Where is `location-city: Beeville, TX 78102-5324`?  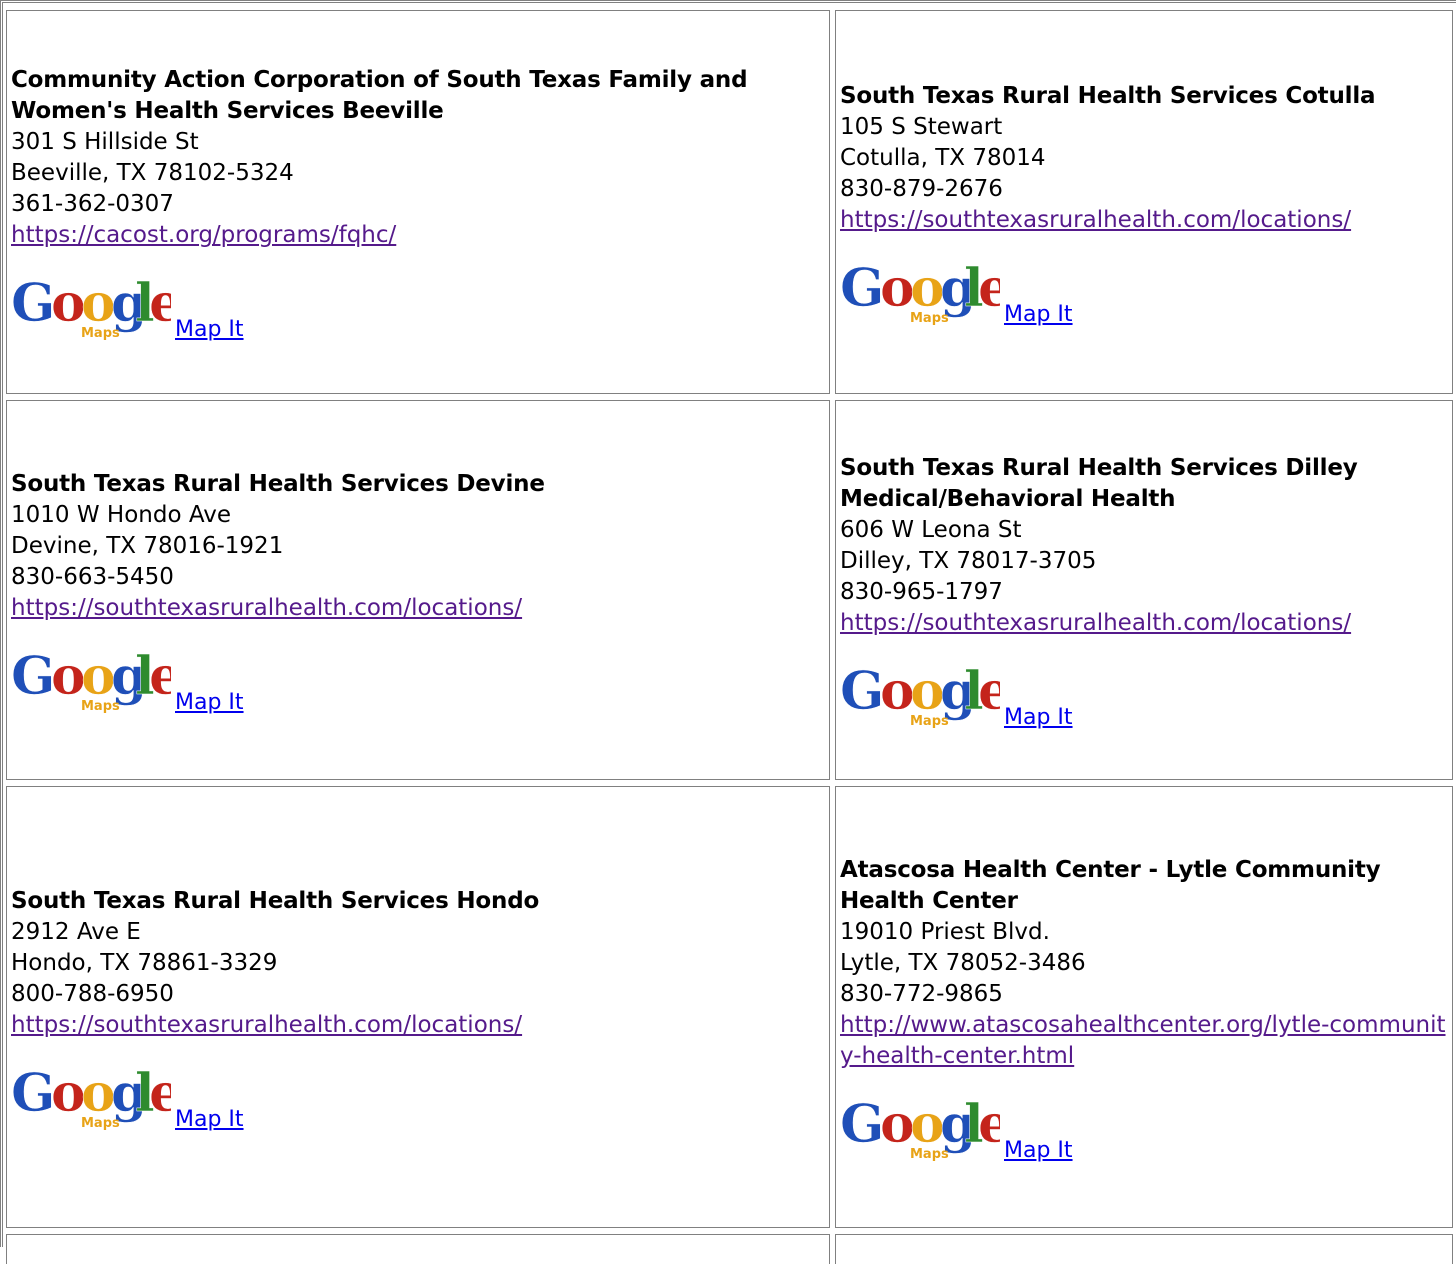
location-city: Beeville, TX 78102-5324 is located at coordinates (152, 173).